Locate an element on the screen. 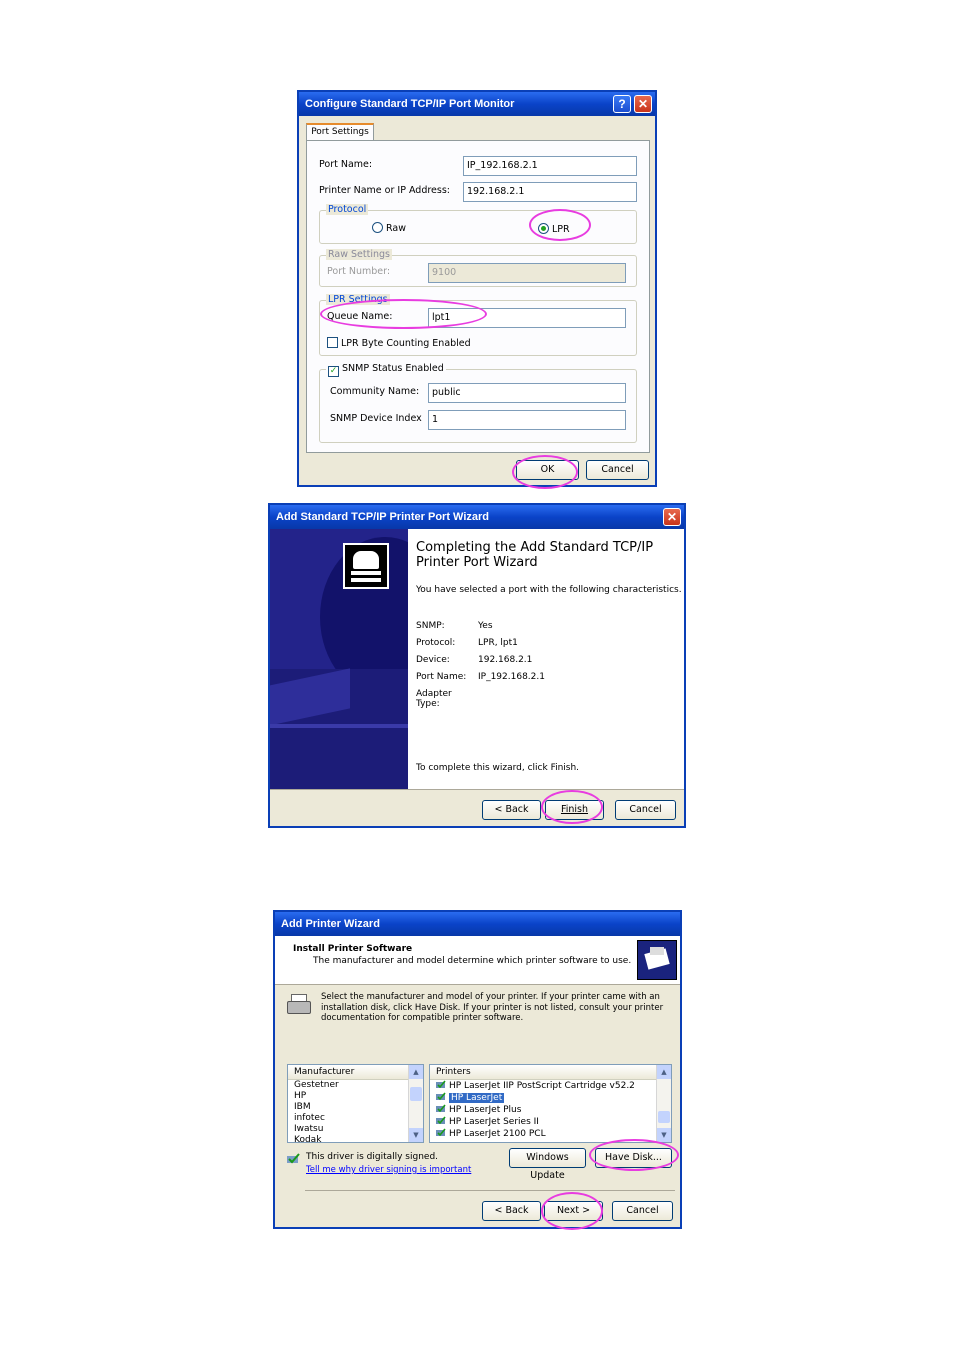  list-item: infotec is located at coordinates (355, 1118).